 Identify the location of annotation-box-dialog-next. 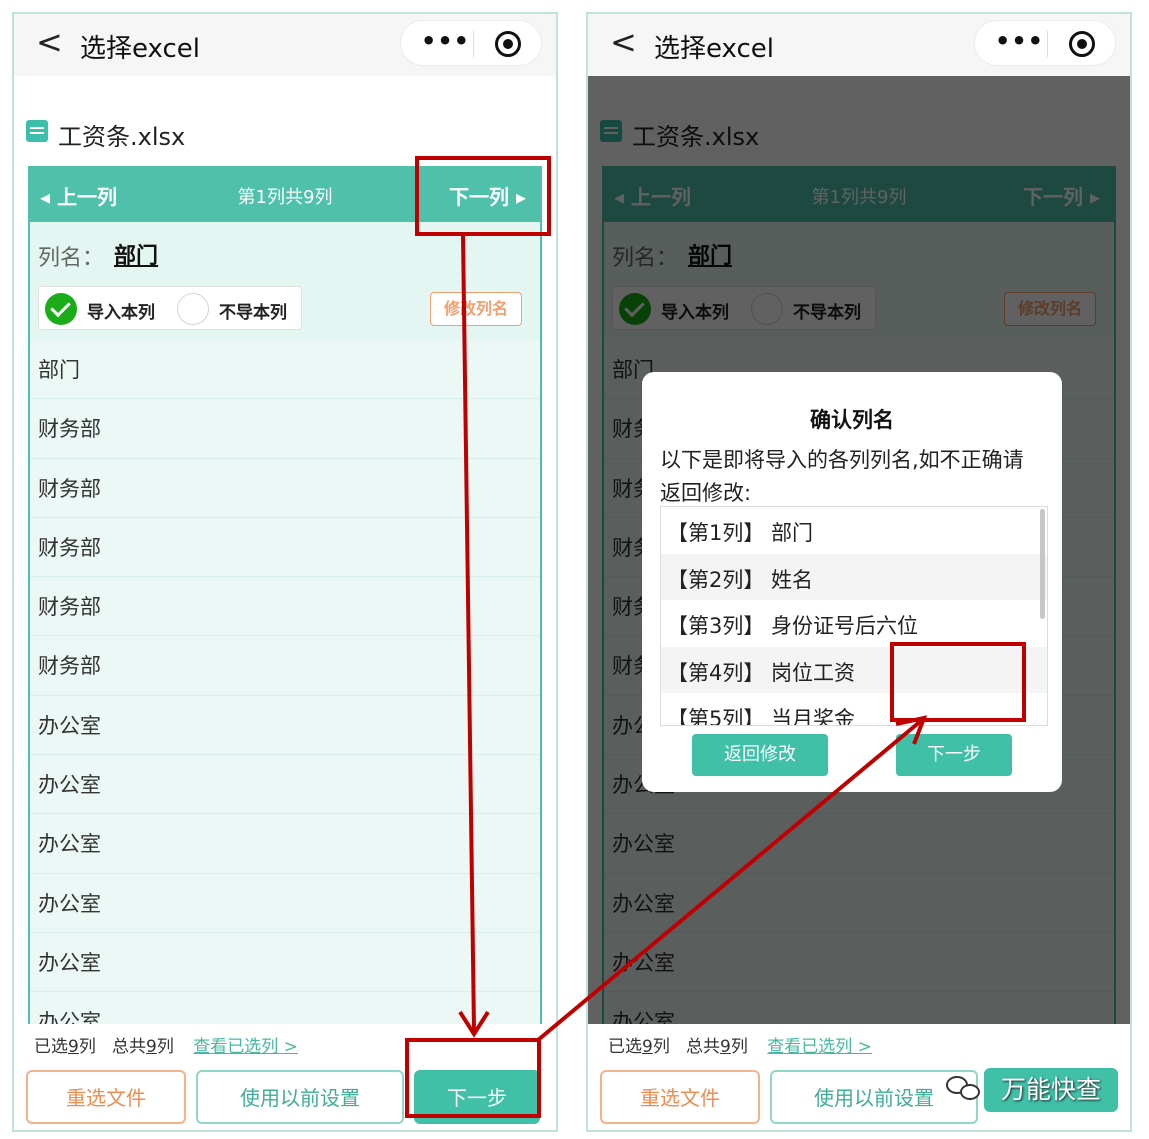
(958, 682).